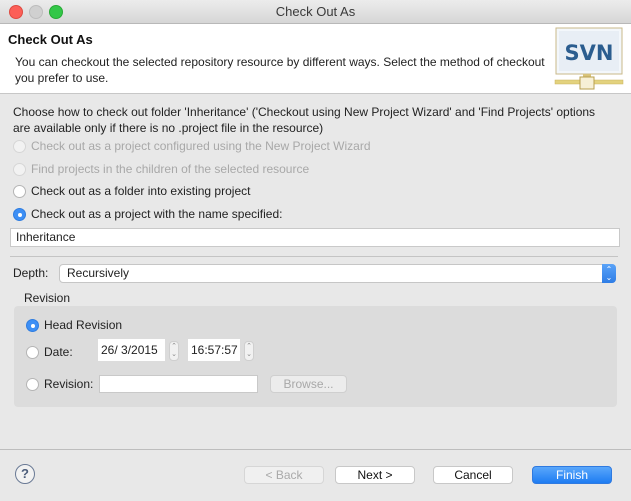 Image resolution: width=631 pixels, height=501 pixels. Describe the element at coordinates (174, 351) in the screenshot. I see `date-stepper: ⌃ ⌄` at that location.